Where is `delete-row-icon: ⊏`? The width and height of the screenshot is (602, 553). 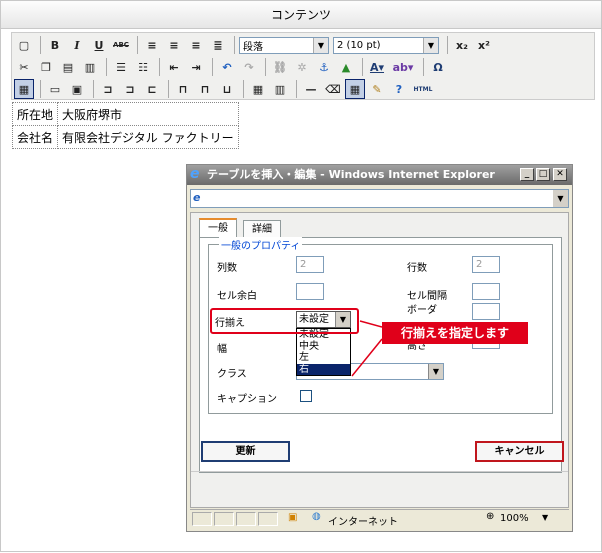
delete-row-icon: ⊏ is located at coordinates (152, 89).